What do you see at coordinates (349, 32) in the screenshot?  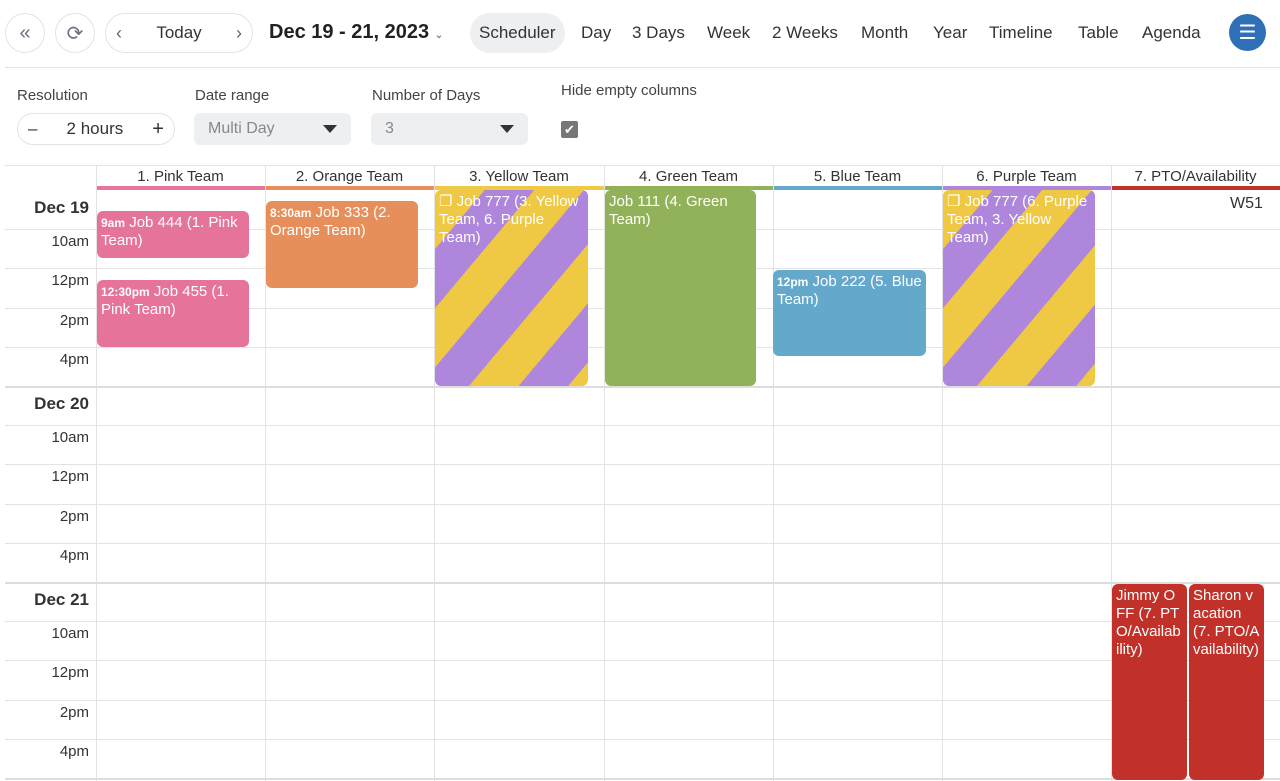 I see `date-range-text: Dec 19 - 21, 2023` at bounding box center [349, 32].